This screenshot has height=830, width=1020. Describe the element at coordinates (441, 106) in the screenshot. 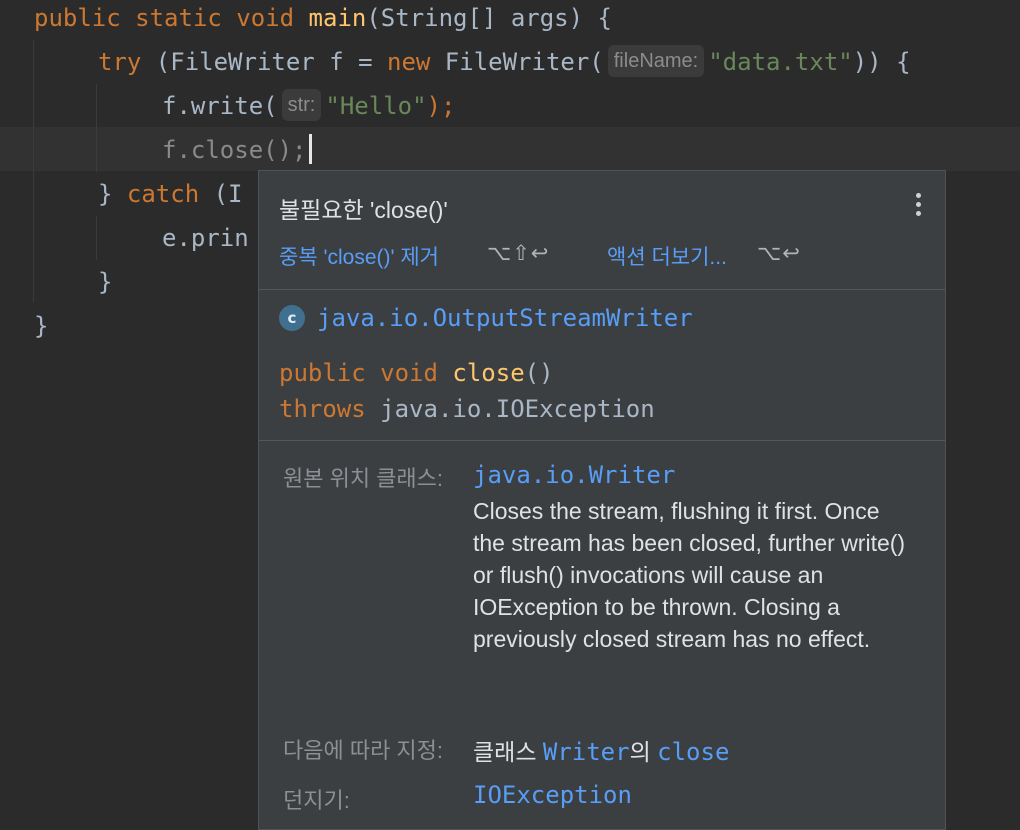

I see `code-token: );` at that location.